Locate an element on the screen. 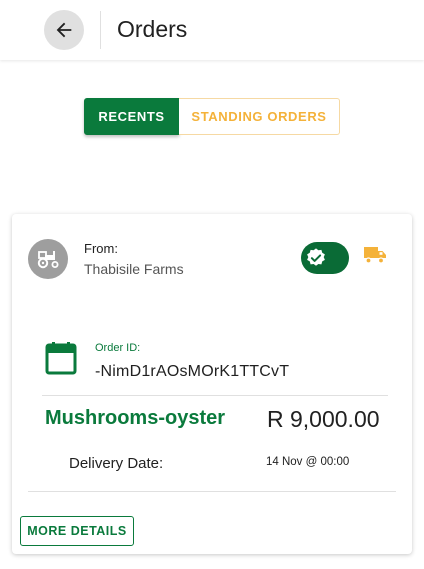  order-status-toggle is located at coordinates (325, 258).